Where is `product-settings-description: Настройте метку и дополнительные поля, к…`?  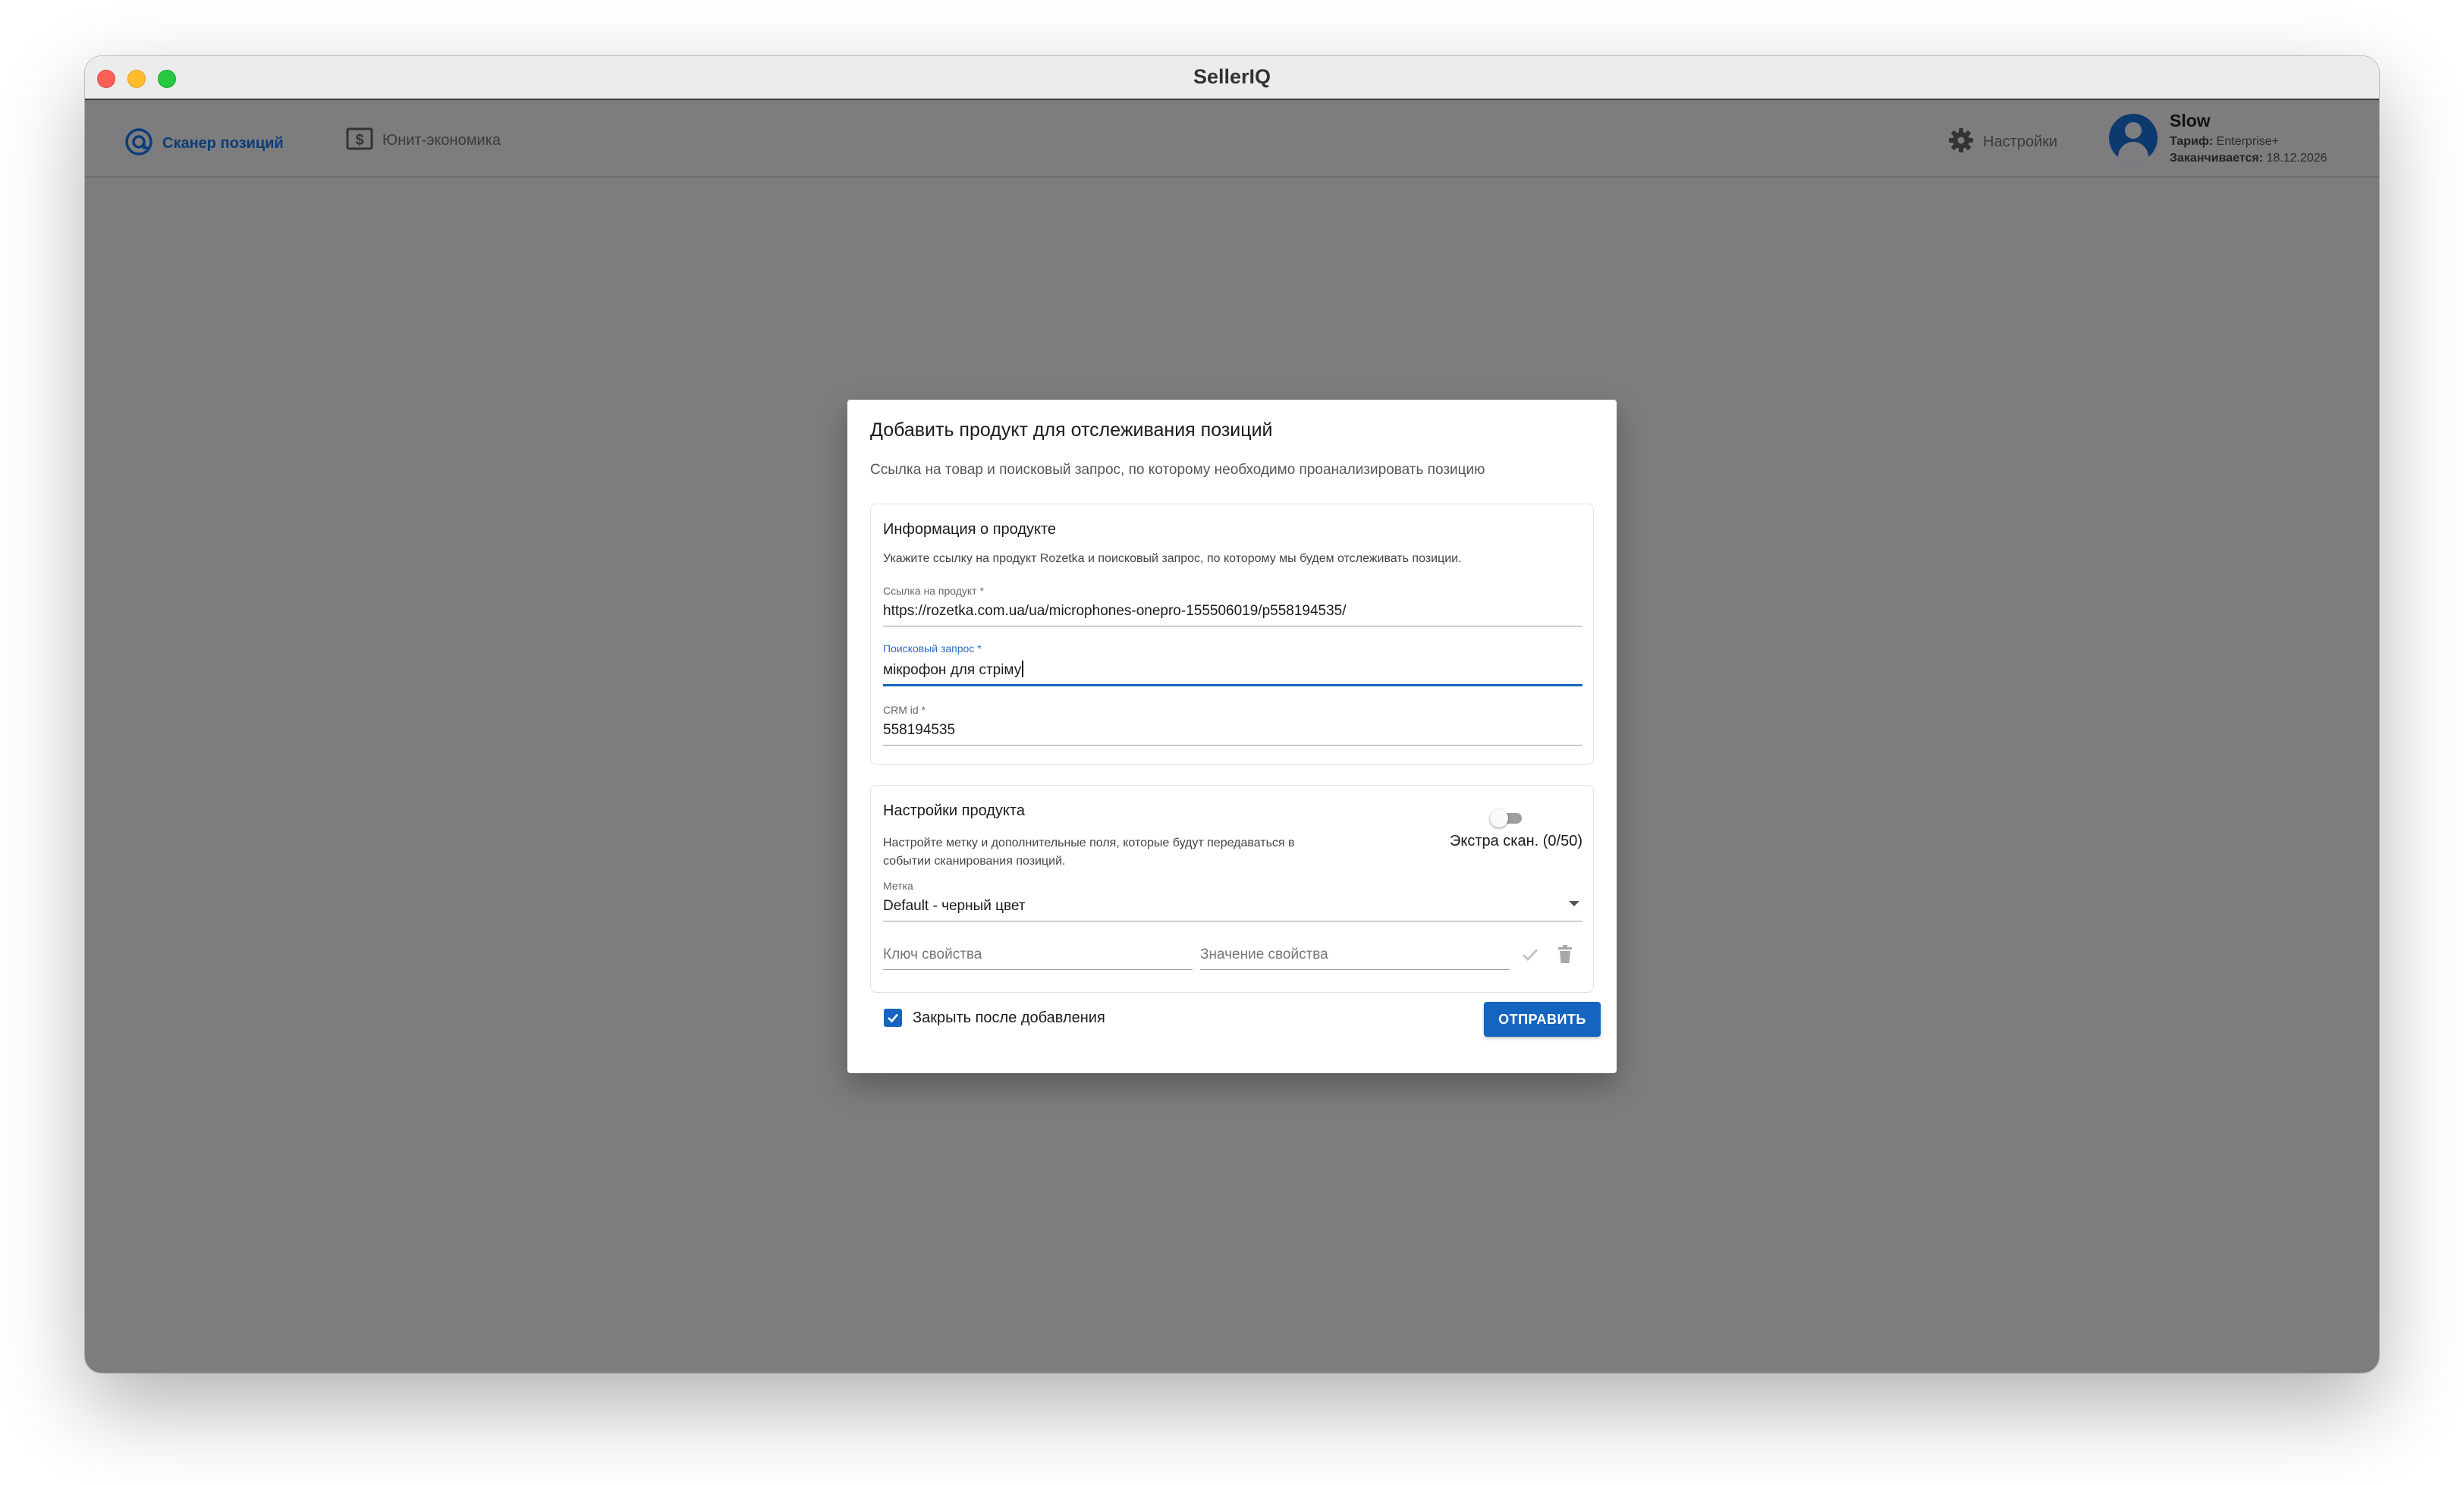 product-settings-description: Настройте метку и дополнительные поля, к… is located at coordinates (1089, 852).